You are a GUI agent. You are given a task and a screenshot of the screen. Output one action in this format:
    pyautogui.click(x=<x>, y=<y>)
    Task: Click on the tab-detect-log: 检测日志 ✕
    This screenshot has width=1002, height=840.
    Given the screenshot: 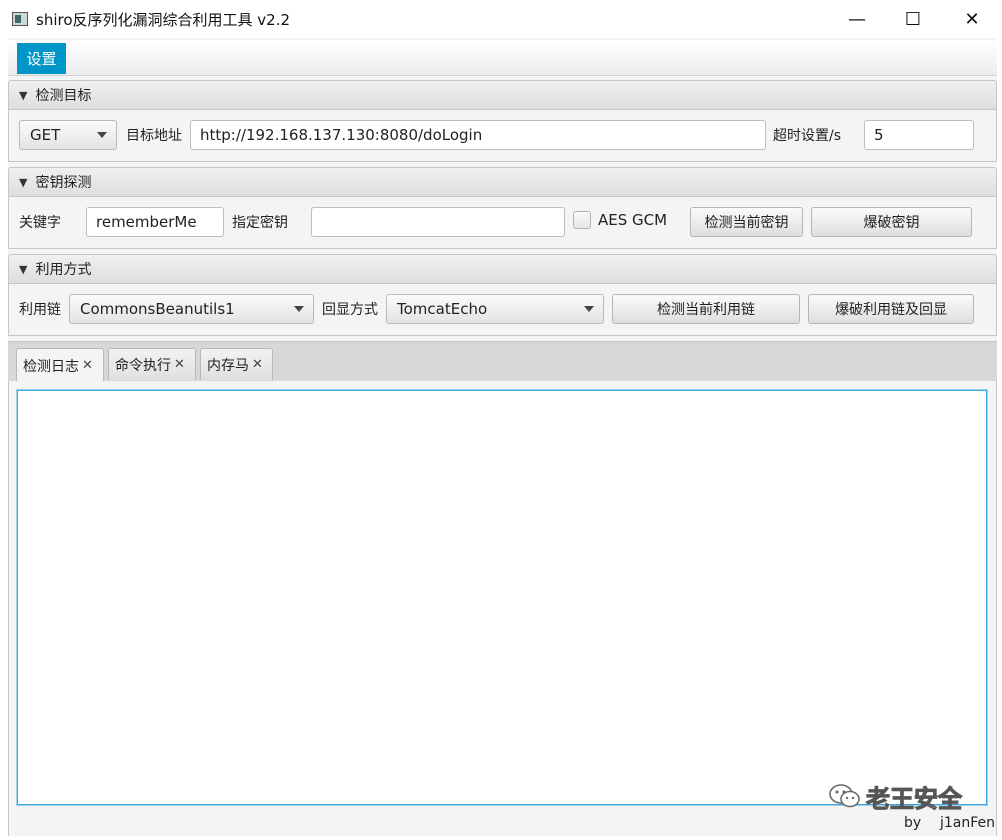 What is the action you would take?
    pyautogui.click(x=60, y=365)
    